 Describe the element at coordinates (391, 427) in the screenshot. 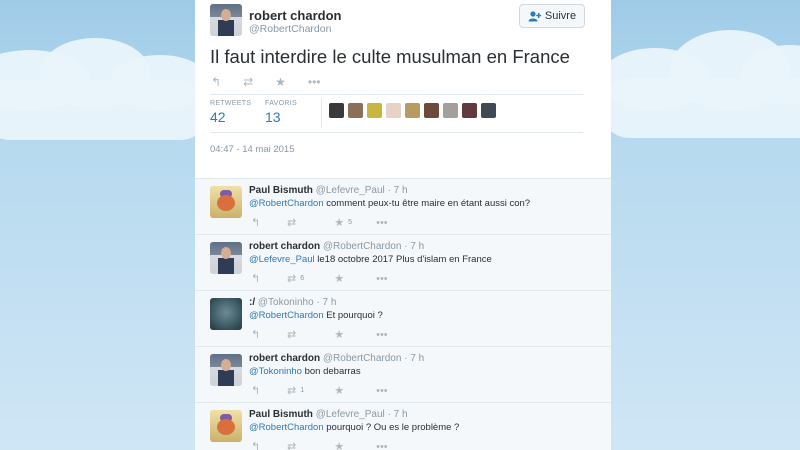

I see `reply-body: pourquoi ? Ou es le problème ?` at that location.